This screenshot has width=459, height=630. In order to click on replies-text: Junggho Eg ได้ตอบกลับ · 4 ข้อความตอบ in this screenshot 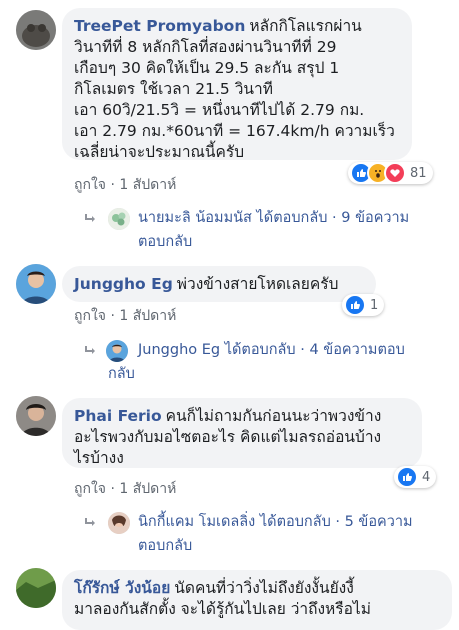, I will do `click(271, 350)`.